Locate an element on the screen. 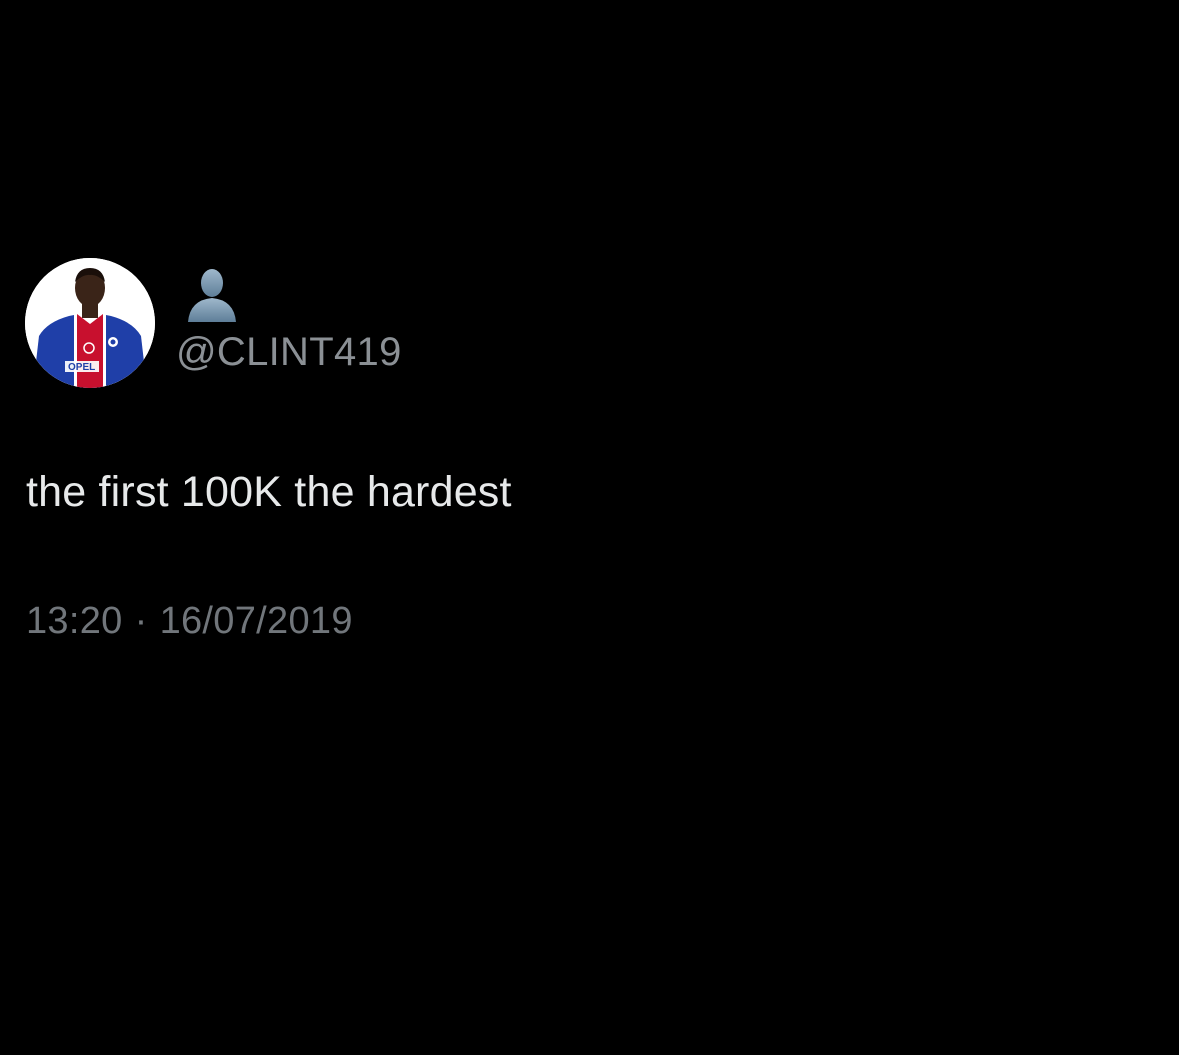  avatar-image: OPEL is located at coordinates (90, 323).